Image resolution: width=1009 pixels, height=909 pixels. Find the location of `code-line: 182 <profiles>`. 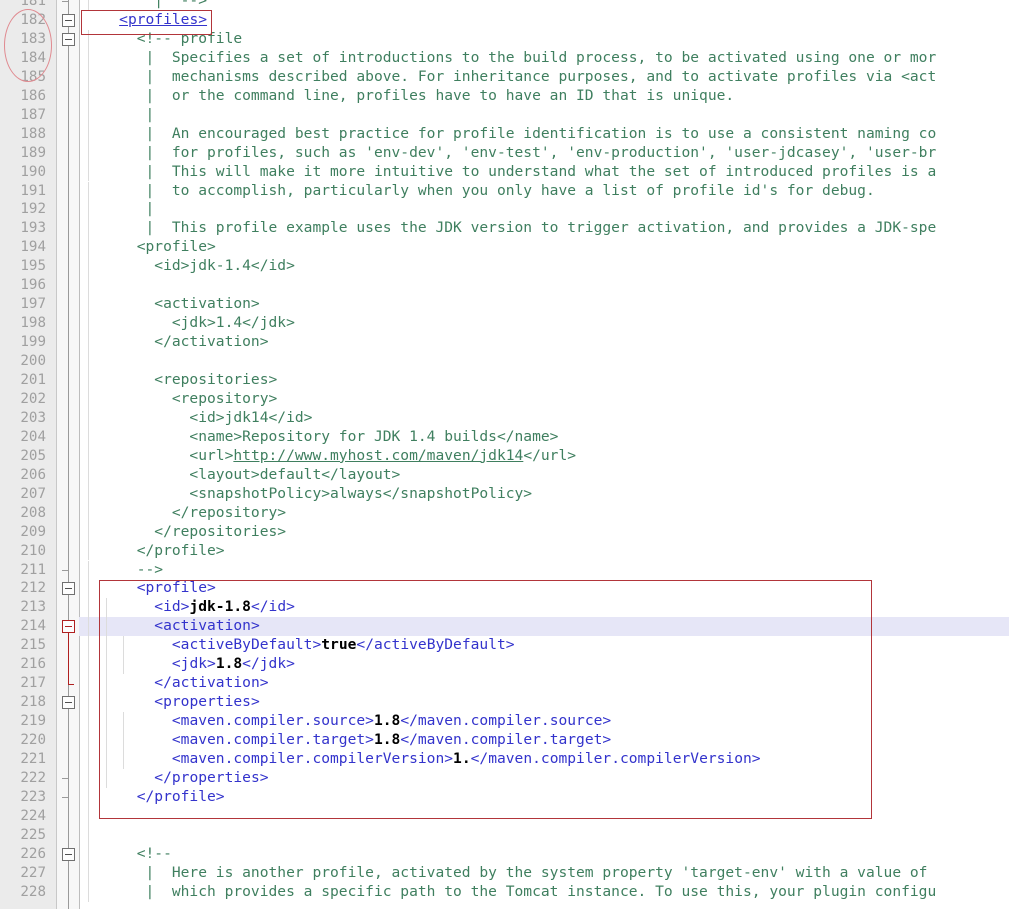

code-line: 182 <profiles> is located at coordinates (504, 20).